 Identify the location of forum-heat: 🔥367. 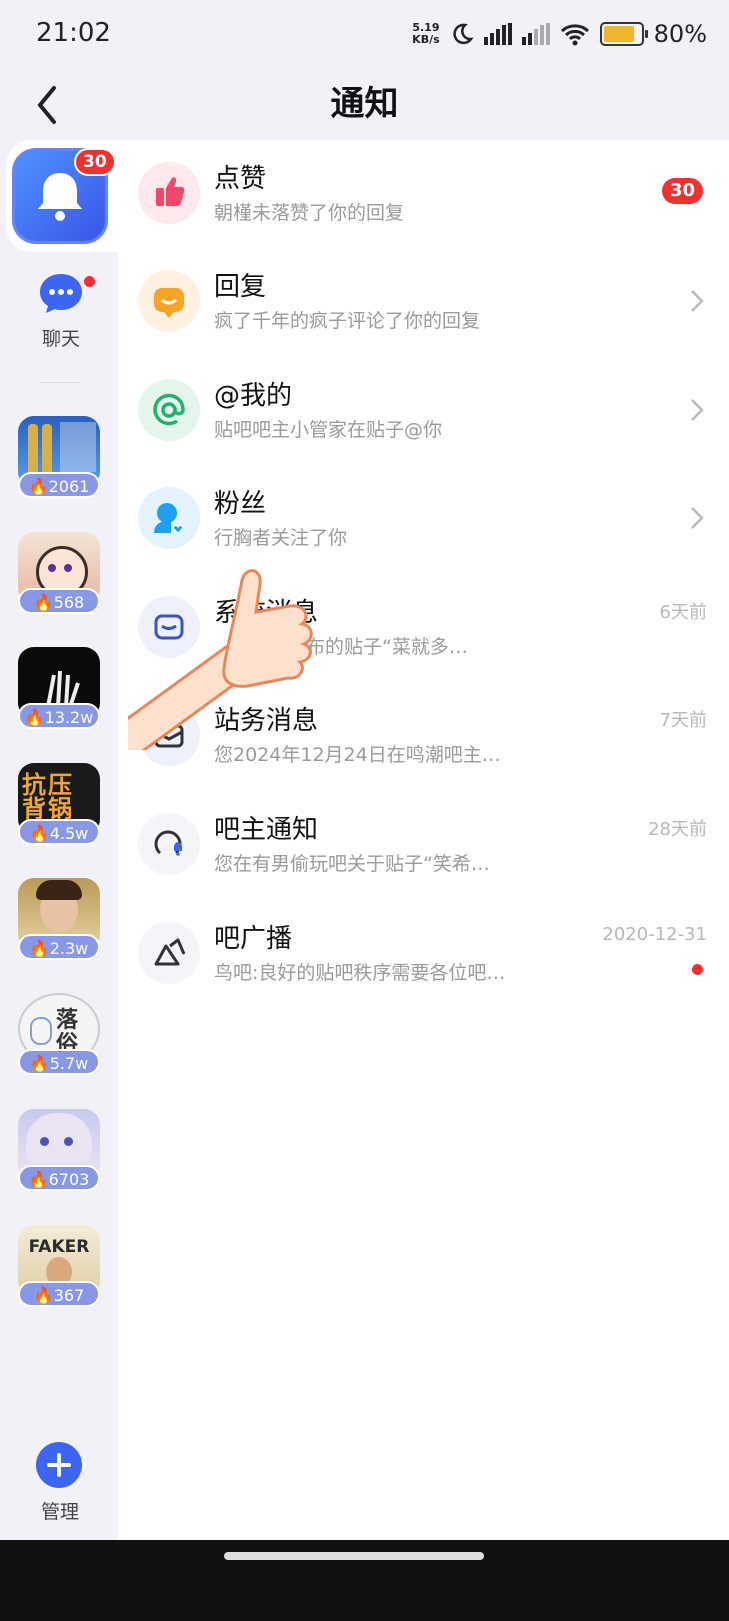
(59, 1294).